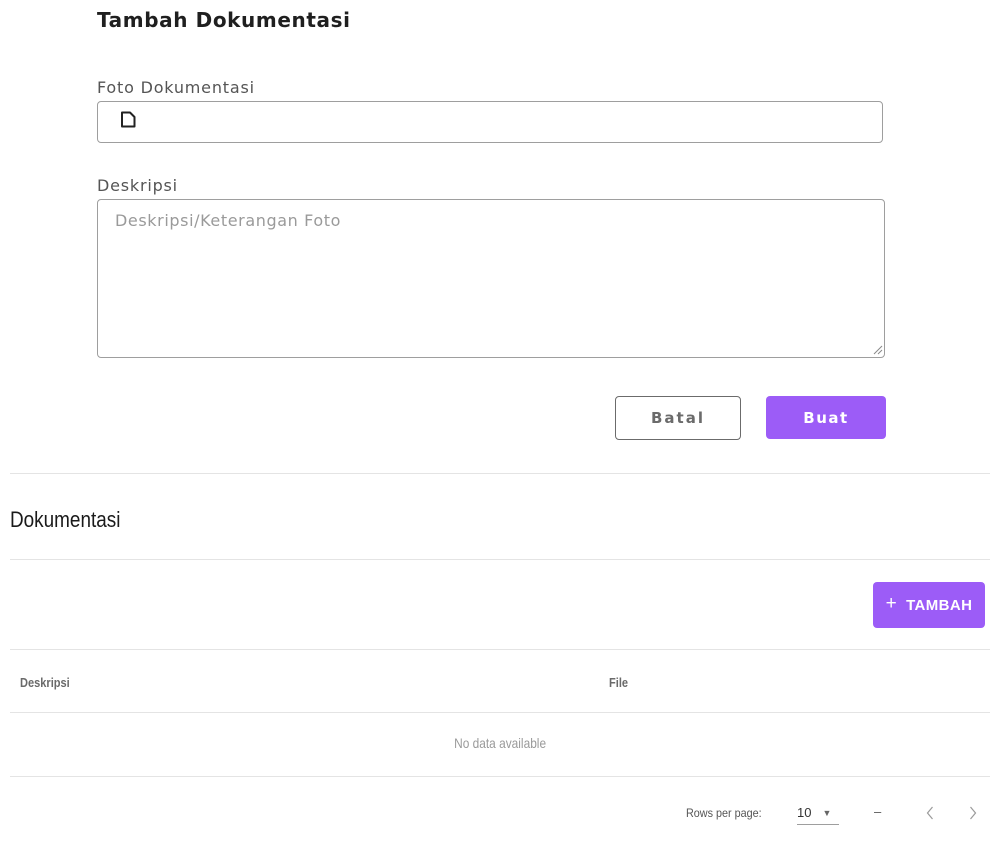 This screenshot has width=990, height=848. I want to click on prev-page-button, so click(930, 813).